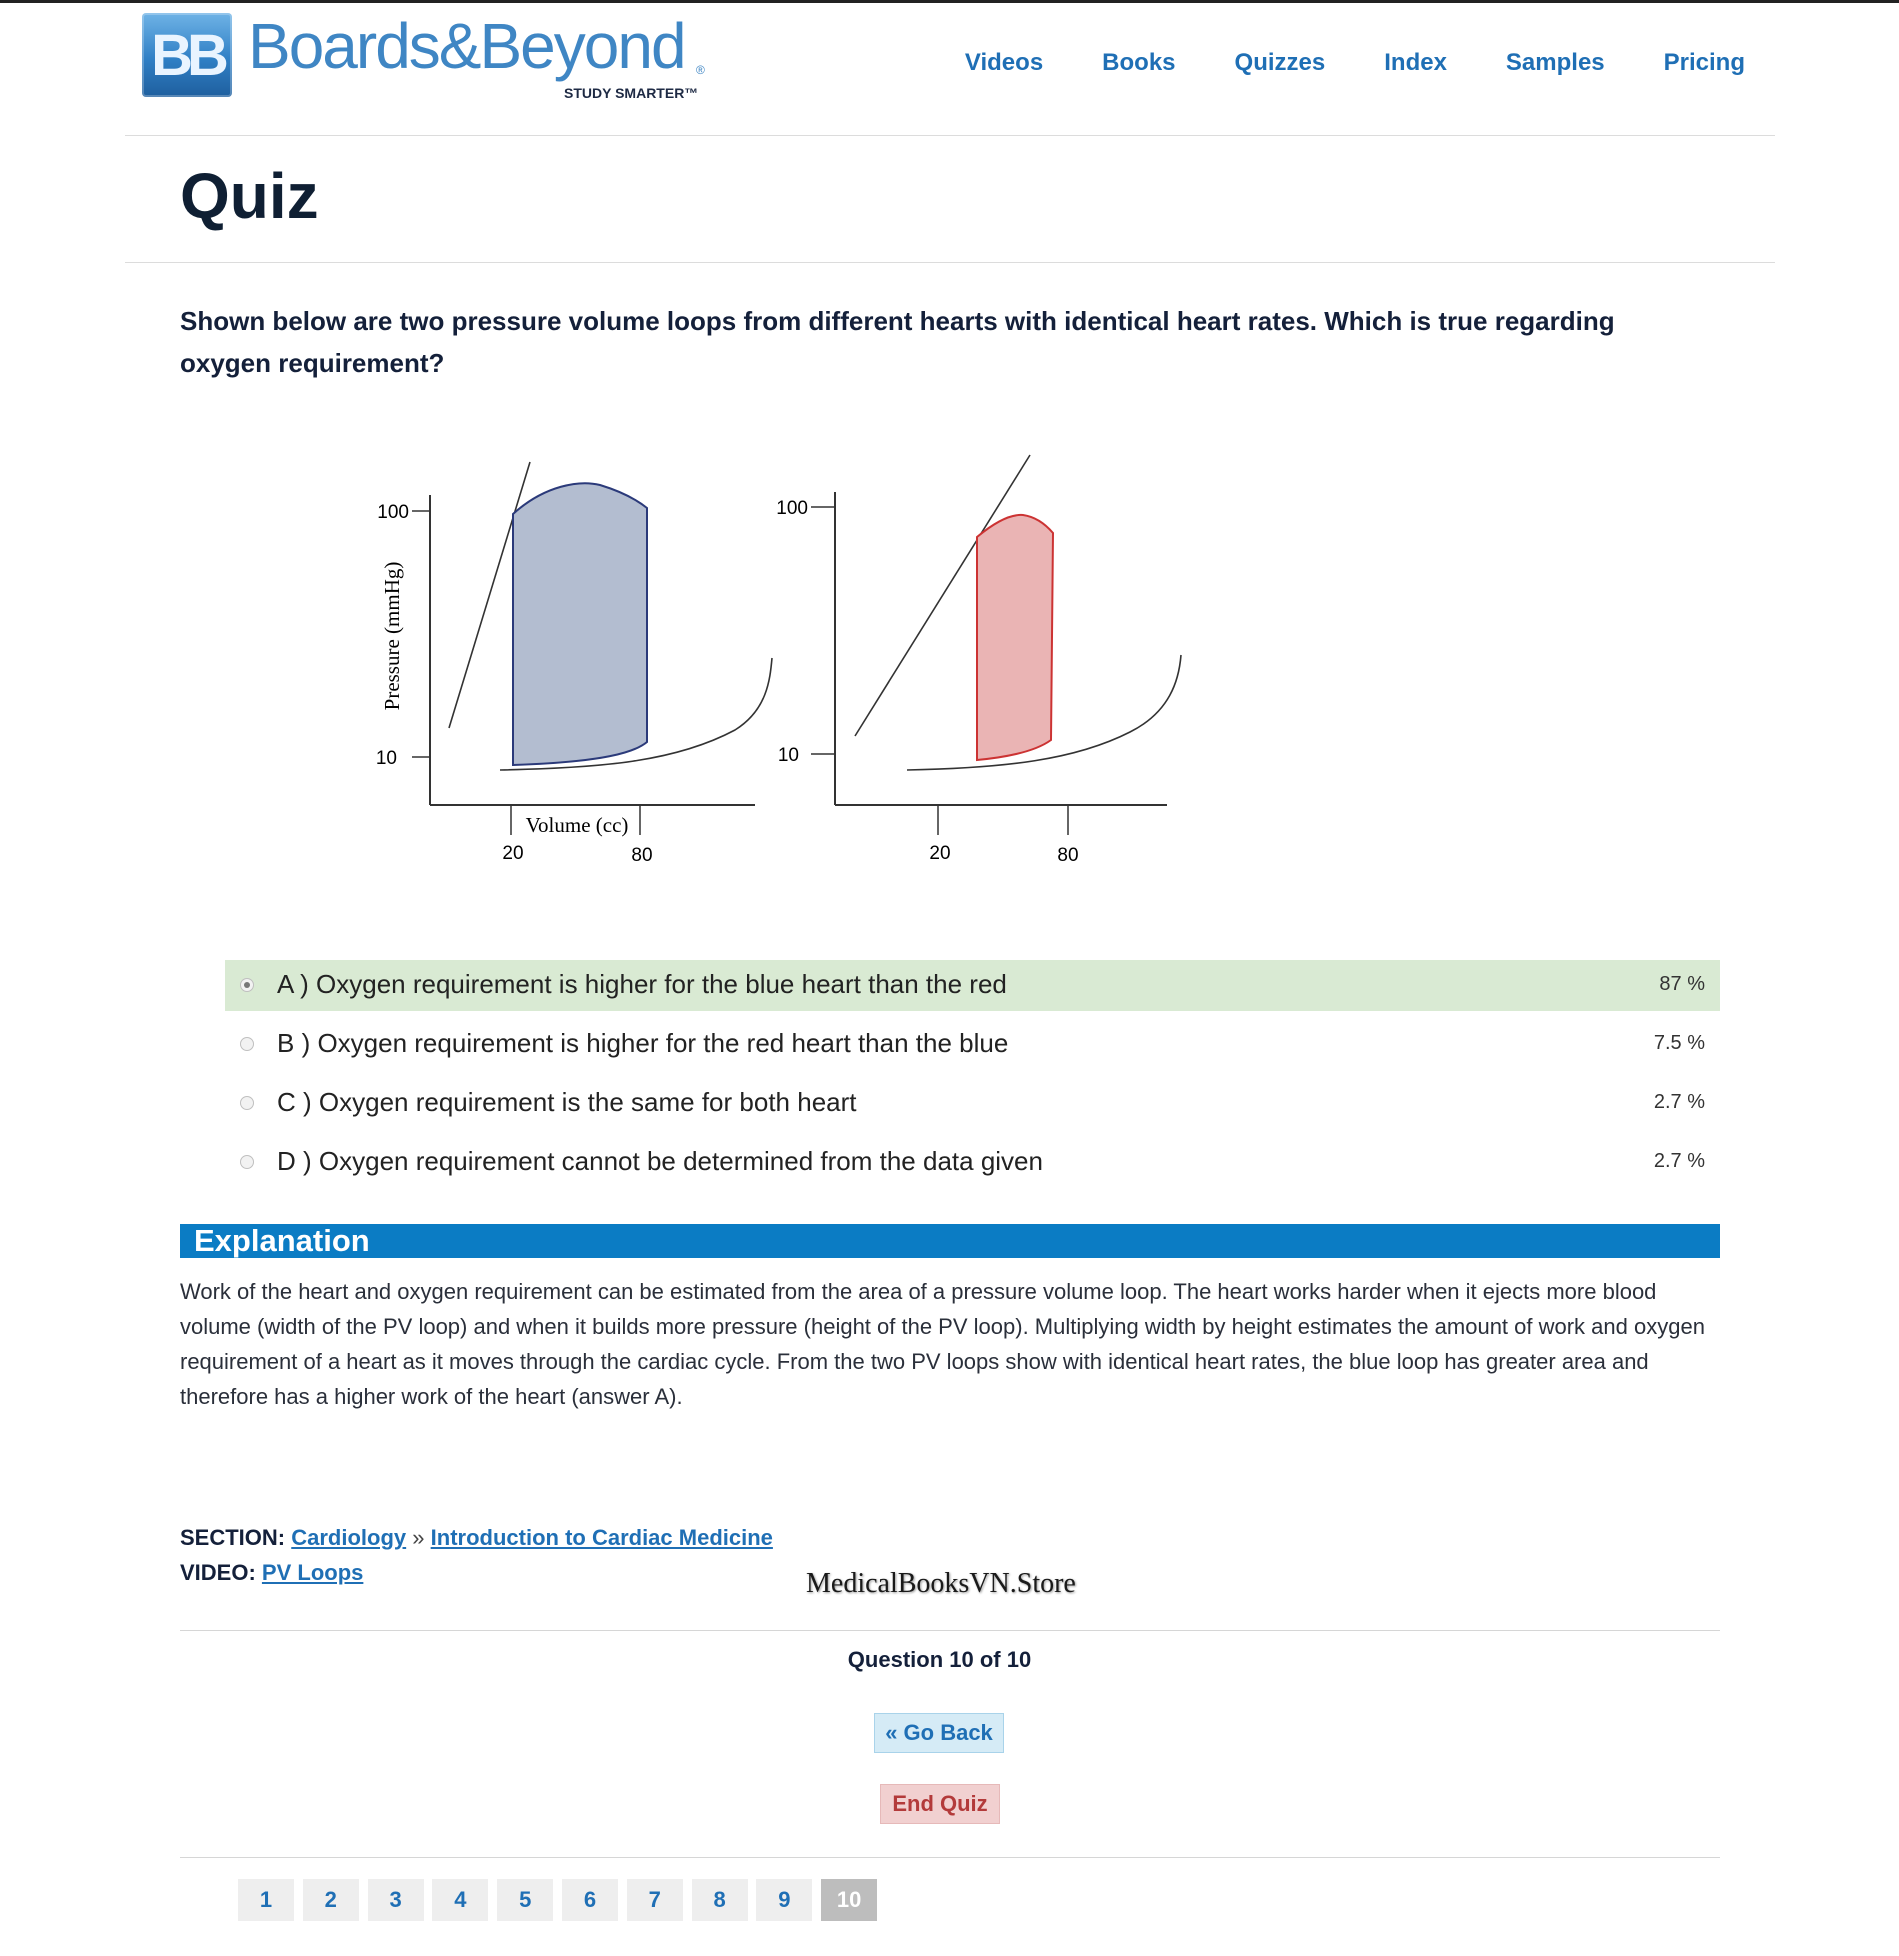 The height and width of the screenshot is (1956, 1899). I want to click on divider-bottom, so click(950, 1857).